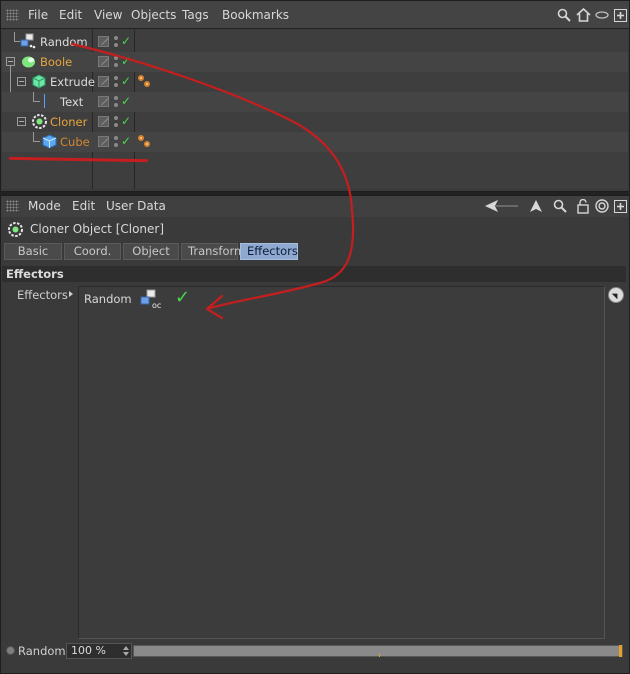 This screenshot has width=630, height=674. I want to click on tab-object: Object, so click(151, 251).